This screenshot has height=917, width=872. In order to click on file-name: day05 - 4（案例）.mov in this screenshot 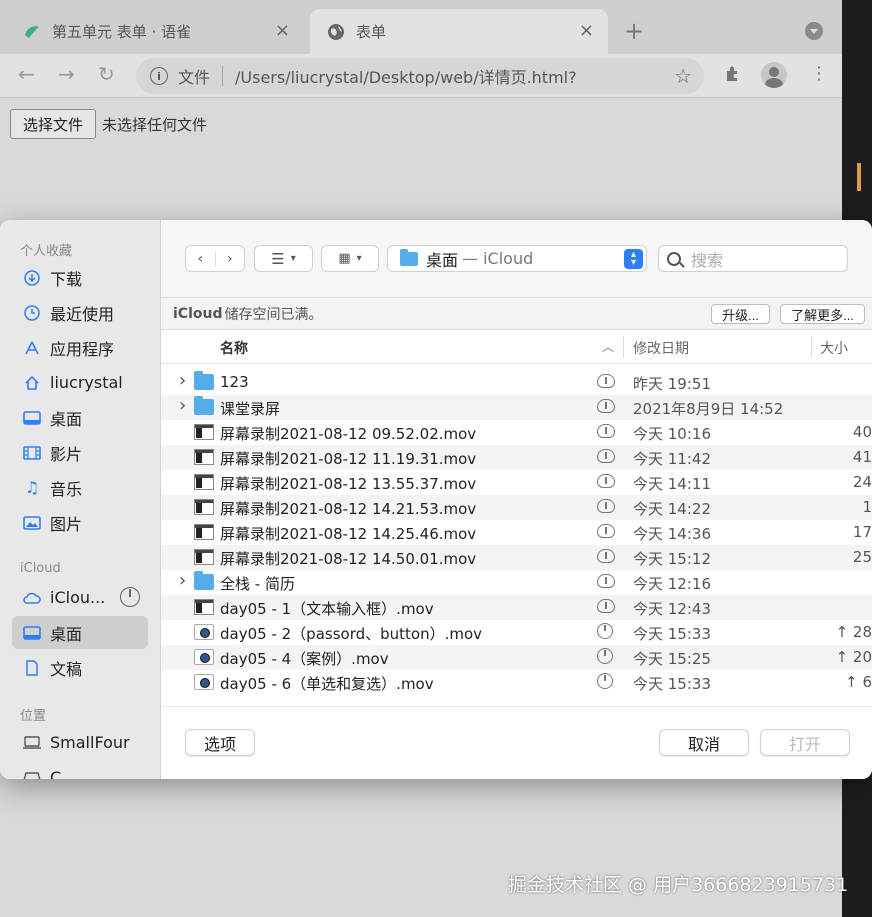, I will do `click(304, 659)`.